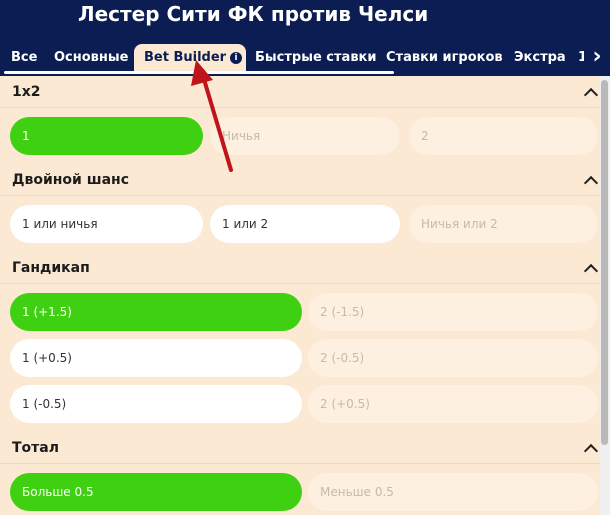  What do you see at coordinates (212, 116) in the screenshot?
I see `annotation-arrow-icon` at bounding box center [212, 116].